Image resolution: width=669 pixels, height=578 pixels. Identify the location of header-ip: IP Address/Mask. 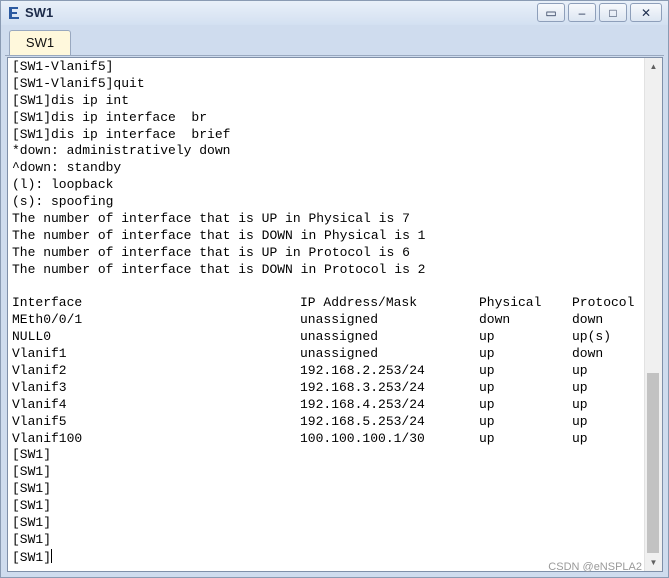
(359, 303).